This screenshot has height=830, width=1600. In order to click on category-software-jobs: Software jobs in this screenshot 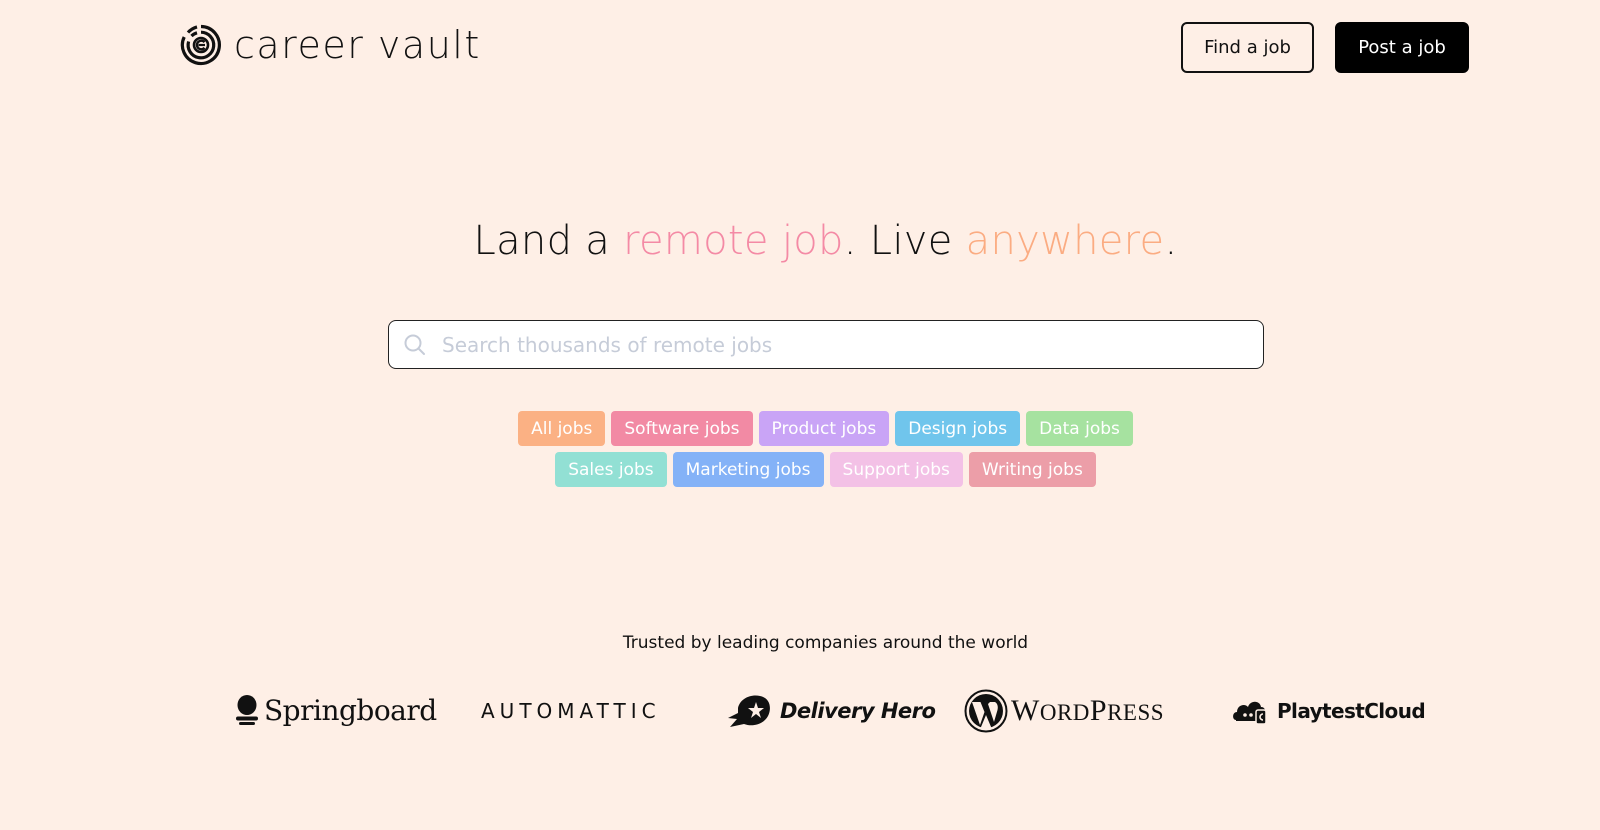, I will do `click(682, 428)`.